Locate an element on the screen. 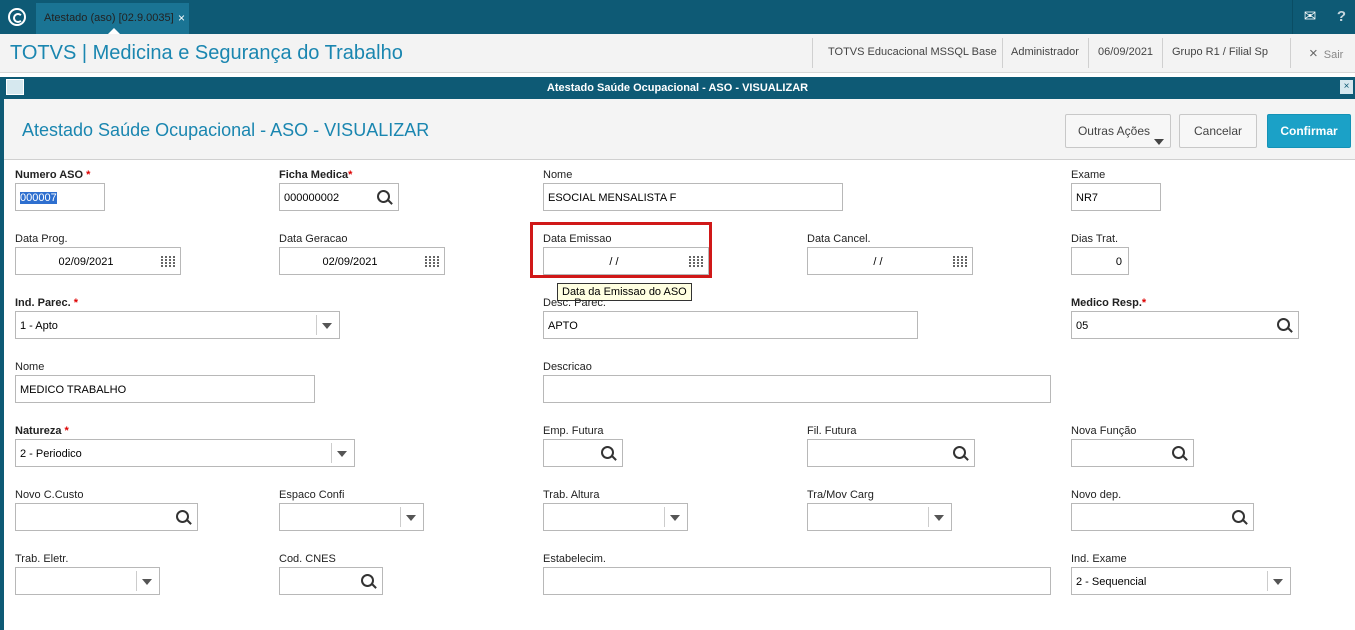 This screenshot has width=1355, height=630. trab-eletr-select is located at coordinates (87, 581).